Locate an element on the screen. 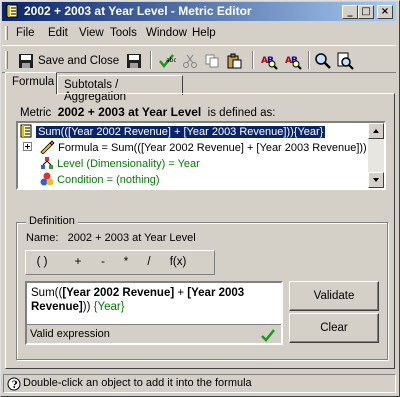  menu-edit: Edit is located at coordinates (58, 33).